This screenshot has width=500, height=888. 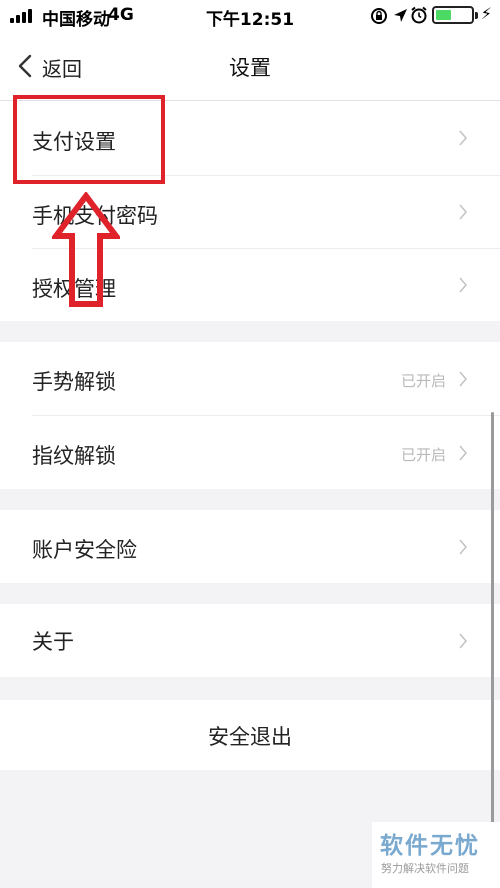 I want to click on row-account-security-insurance: 账户安全险, so click(x=250, y=546).